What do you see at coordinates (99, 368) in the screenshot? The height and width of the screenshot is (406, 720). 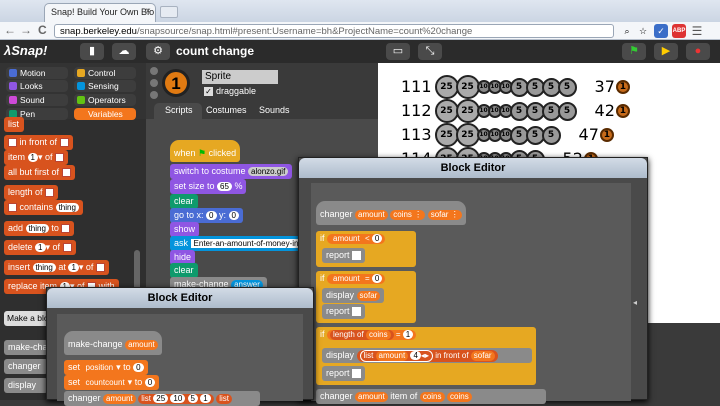 I see `var-dropdown: position` at bounding box center [99, 368].